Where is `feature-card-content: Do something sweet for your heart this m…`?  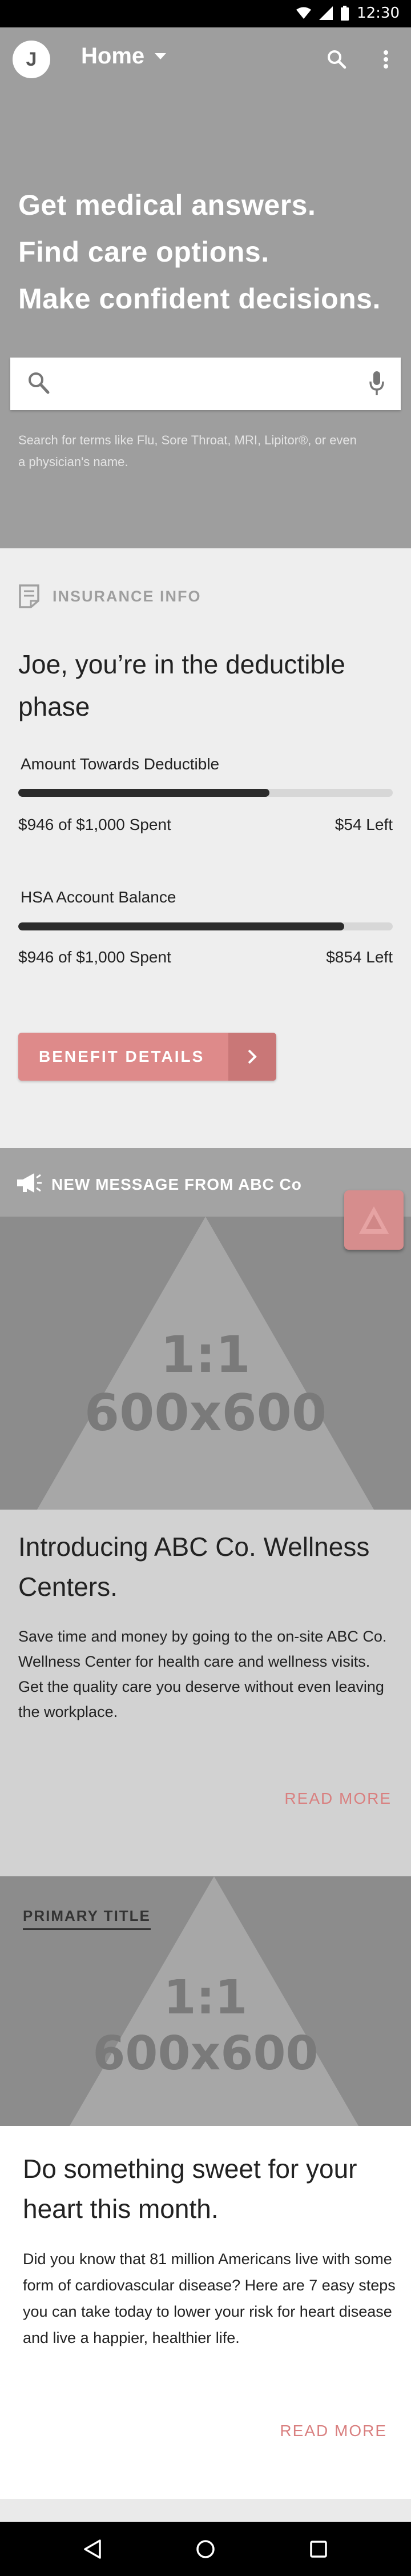
feature-card-content: Do something sweet for your heart this m… is located at coordinates (205, 2312).